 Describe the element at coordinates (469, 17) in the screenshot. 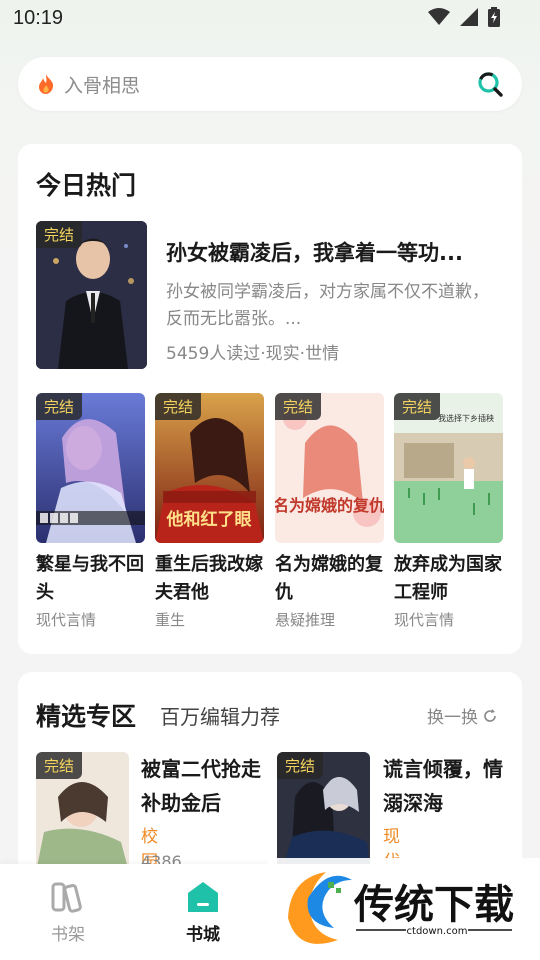

I see `cell-signal-icon` at that location.